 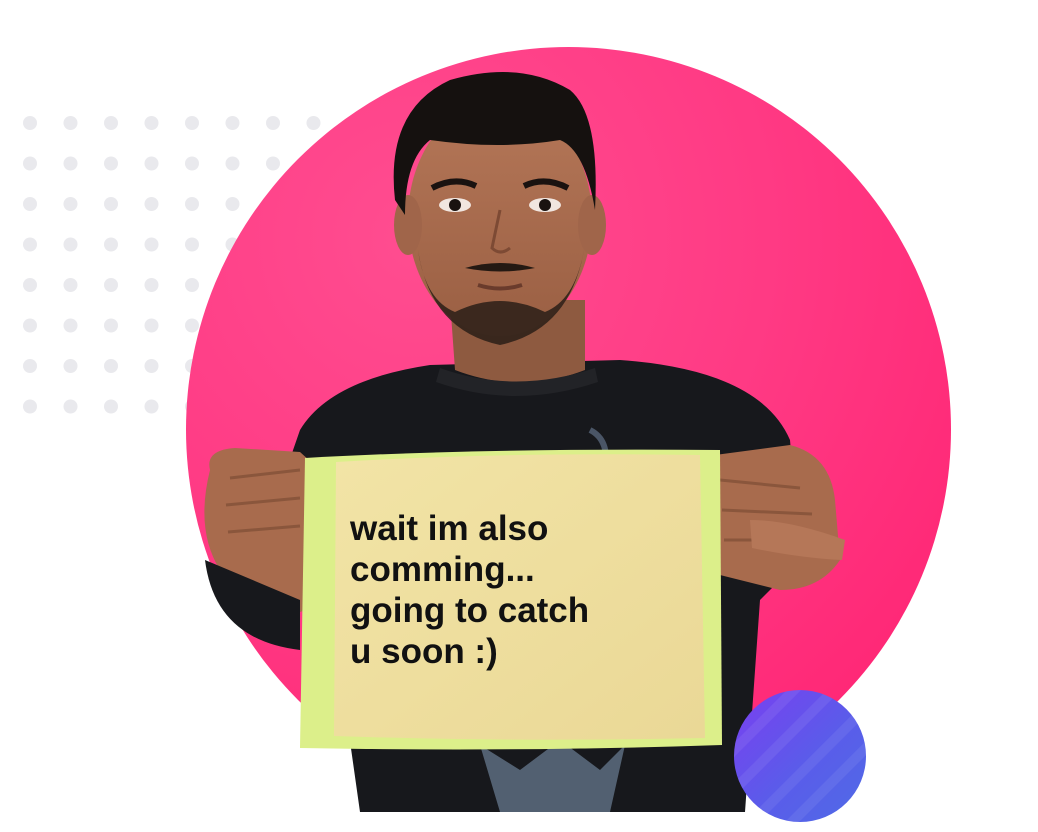 I want to click on accent-stripes, so click(x=800, y=756).